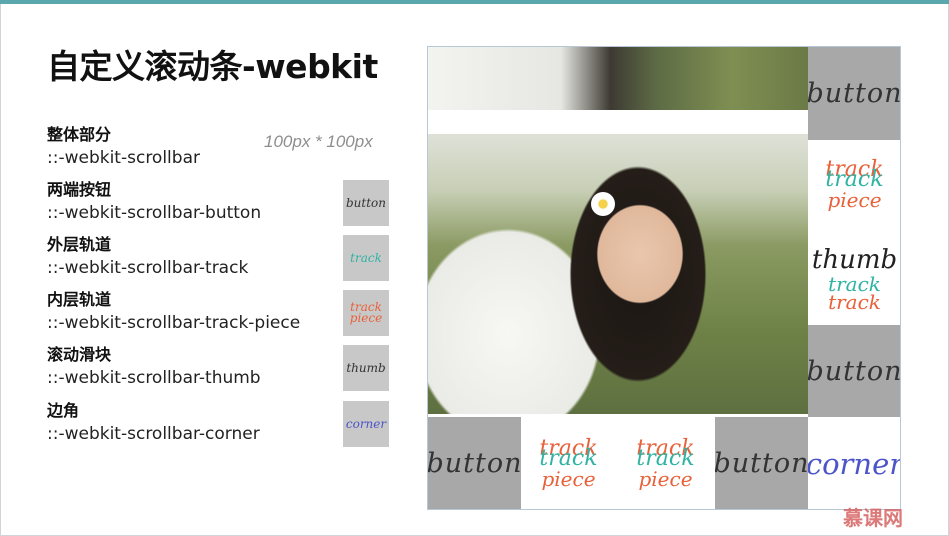 The width and height of the screenshot is (949, 536). I want to click on list-item: 边角 ::-webkit-scrollbar-corner, so click(153, 423).